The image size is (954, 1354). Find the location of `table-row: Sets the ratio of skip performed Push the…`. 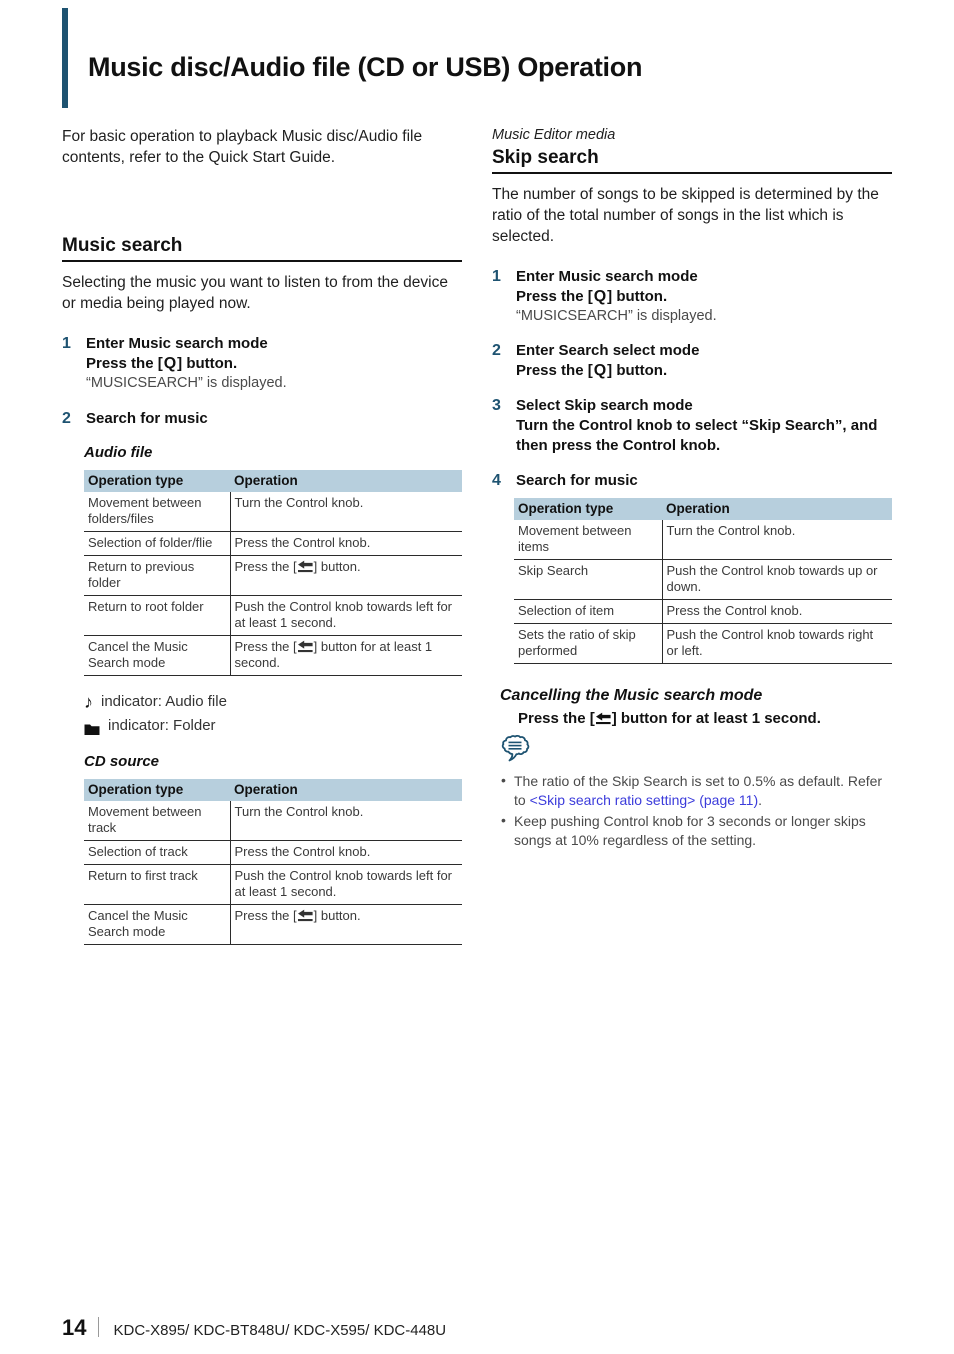

table-row: Sets the ratio of skip performed Push the… is located at coordinates (703, 643).